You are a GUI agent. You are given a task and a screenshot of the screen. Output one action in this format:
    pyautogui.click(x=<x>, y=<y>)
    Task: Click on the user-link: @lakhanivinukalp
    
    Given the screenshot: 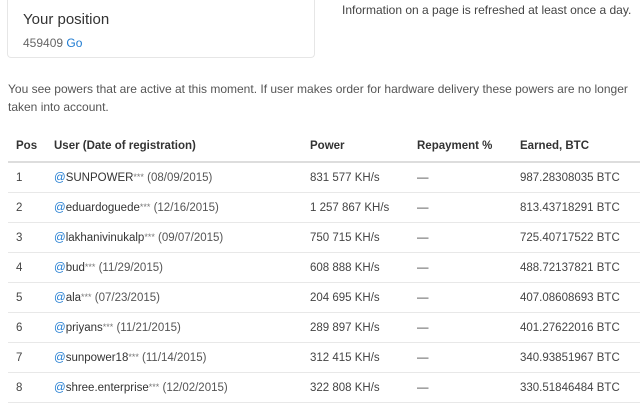 What is the action you would take?
    pyautogui.click(x=99, y=238)
    